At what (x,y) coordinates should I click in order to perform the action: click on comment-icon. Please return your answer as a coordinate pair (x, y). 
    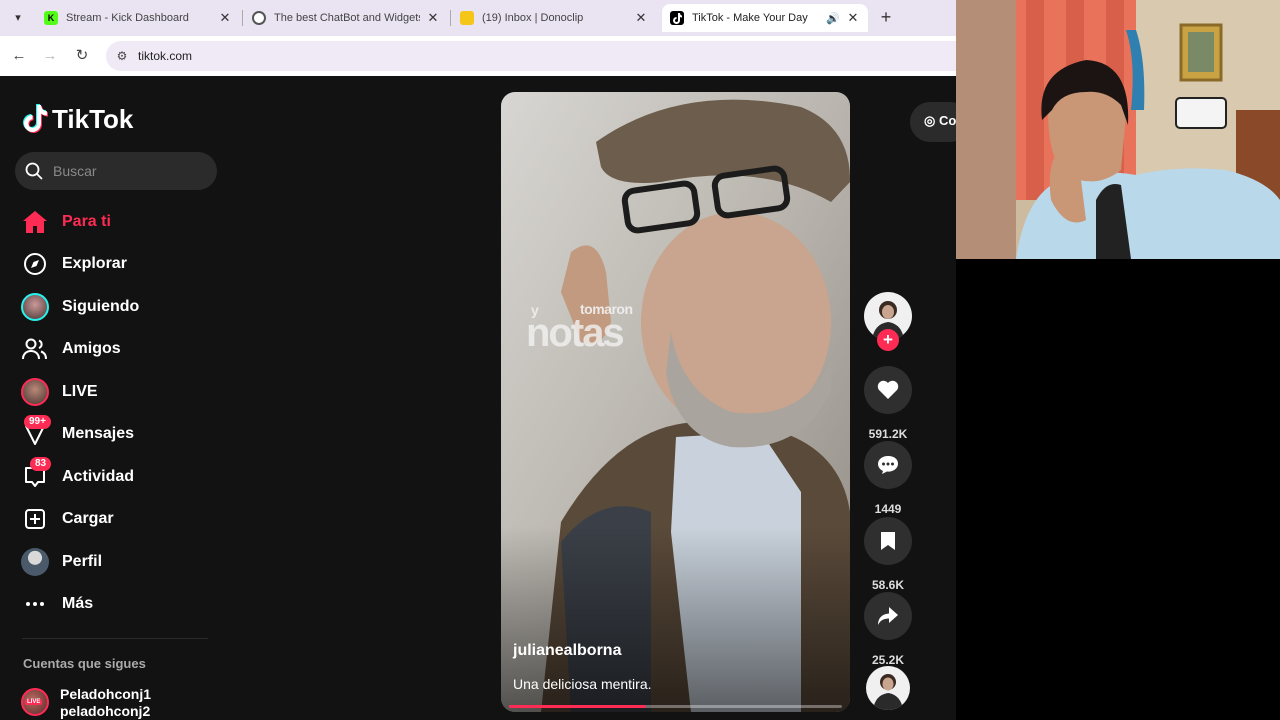
    Looking at the image, I should click on (888, 465).